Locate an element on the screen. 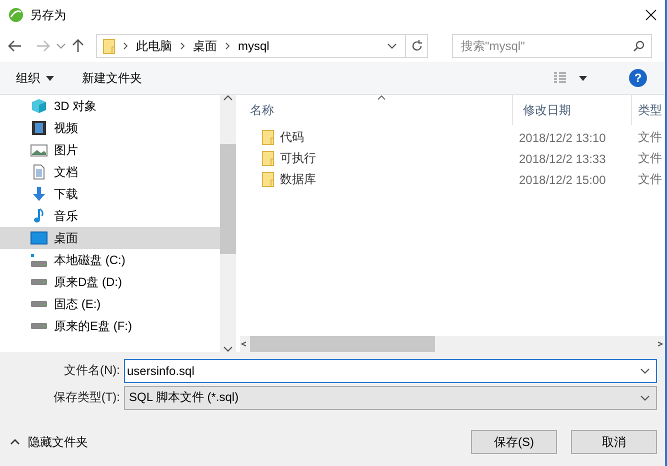 The image size is (667, 466). dropdown-triangle-icon is located at coordinates (50, 78).